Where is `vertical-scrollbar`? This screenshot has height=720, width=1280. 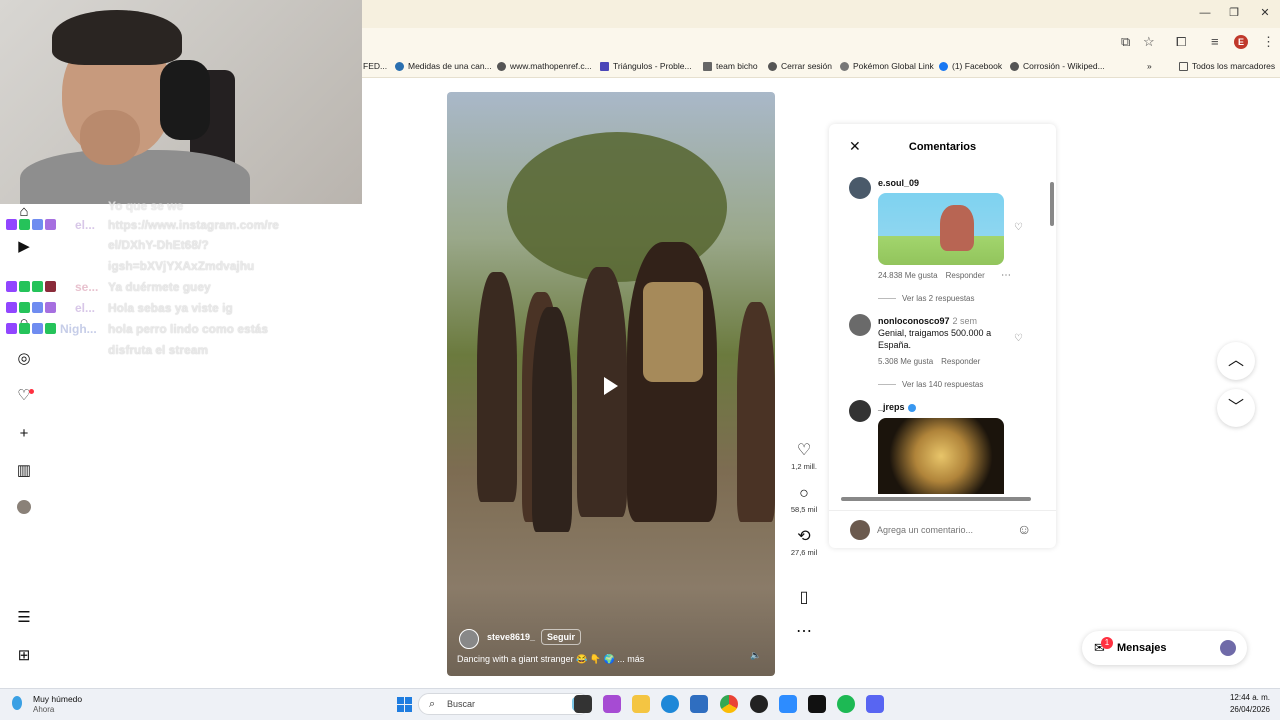
vertical-scrollbar is located at coordinates (1052, 204).